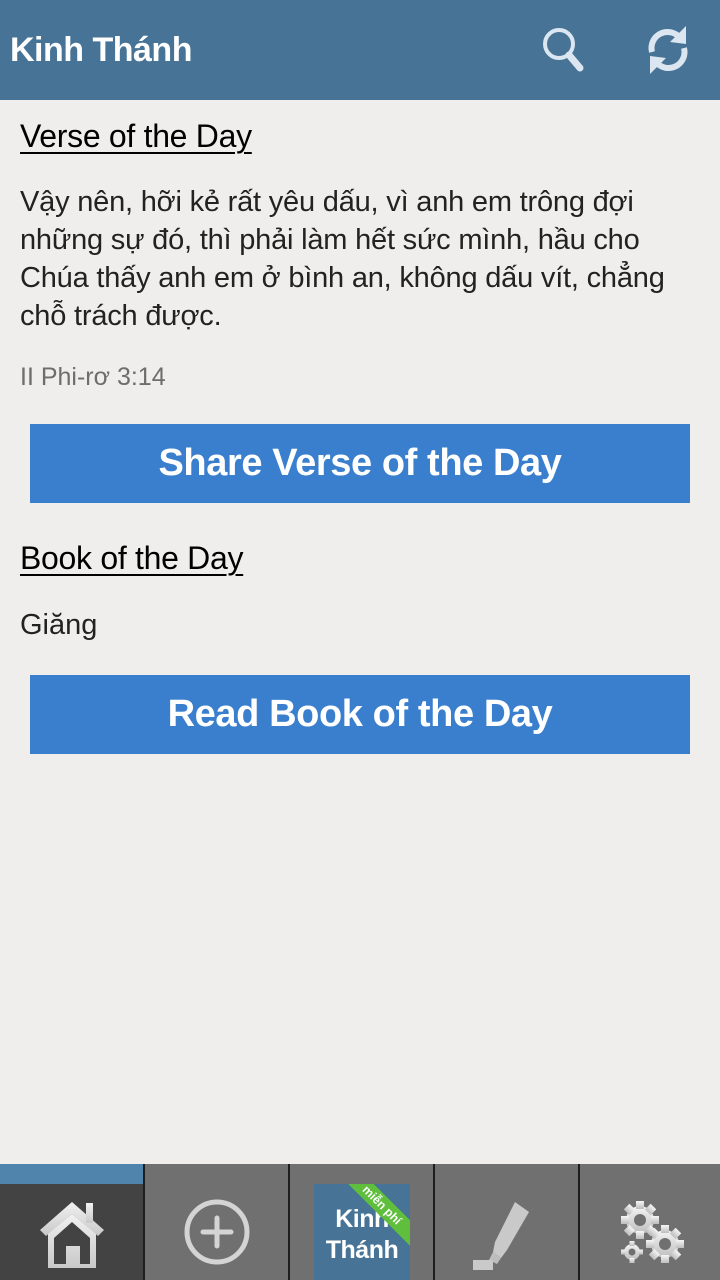 The image size is (720, 1280). I want to click on tab-highlight, so click(507, 1222).